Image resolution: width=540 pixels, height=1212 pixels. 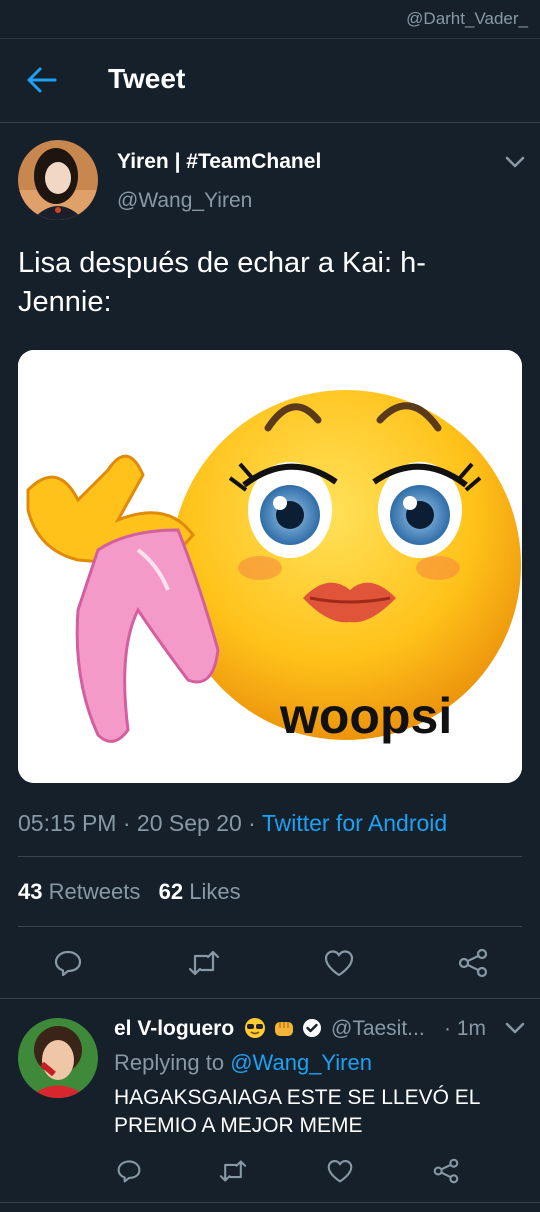 What do you see at coordinates (219, 162) in the screenshot?
I see `author-name: Yiren | #TeamChanel` at bounding box center [219, 162].